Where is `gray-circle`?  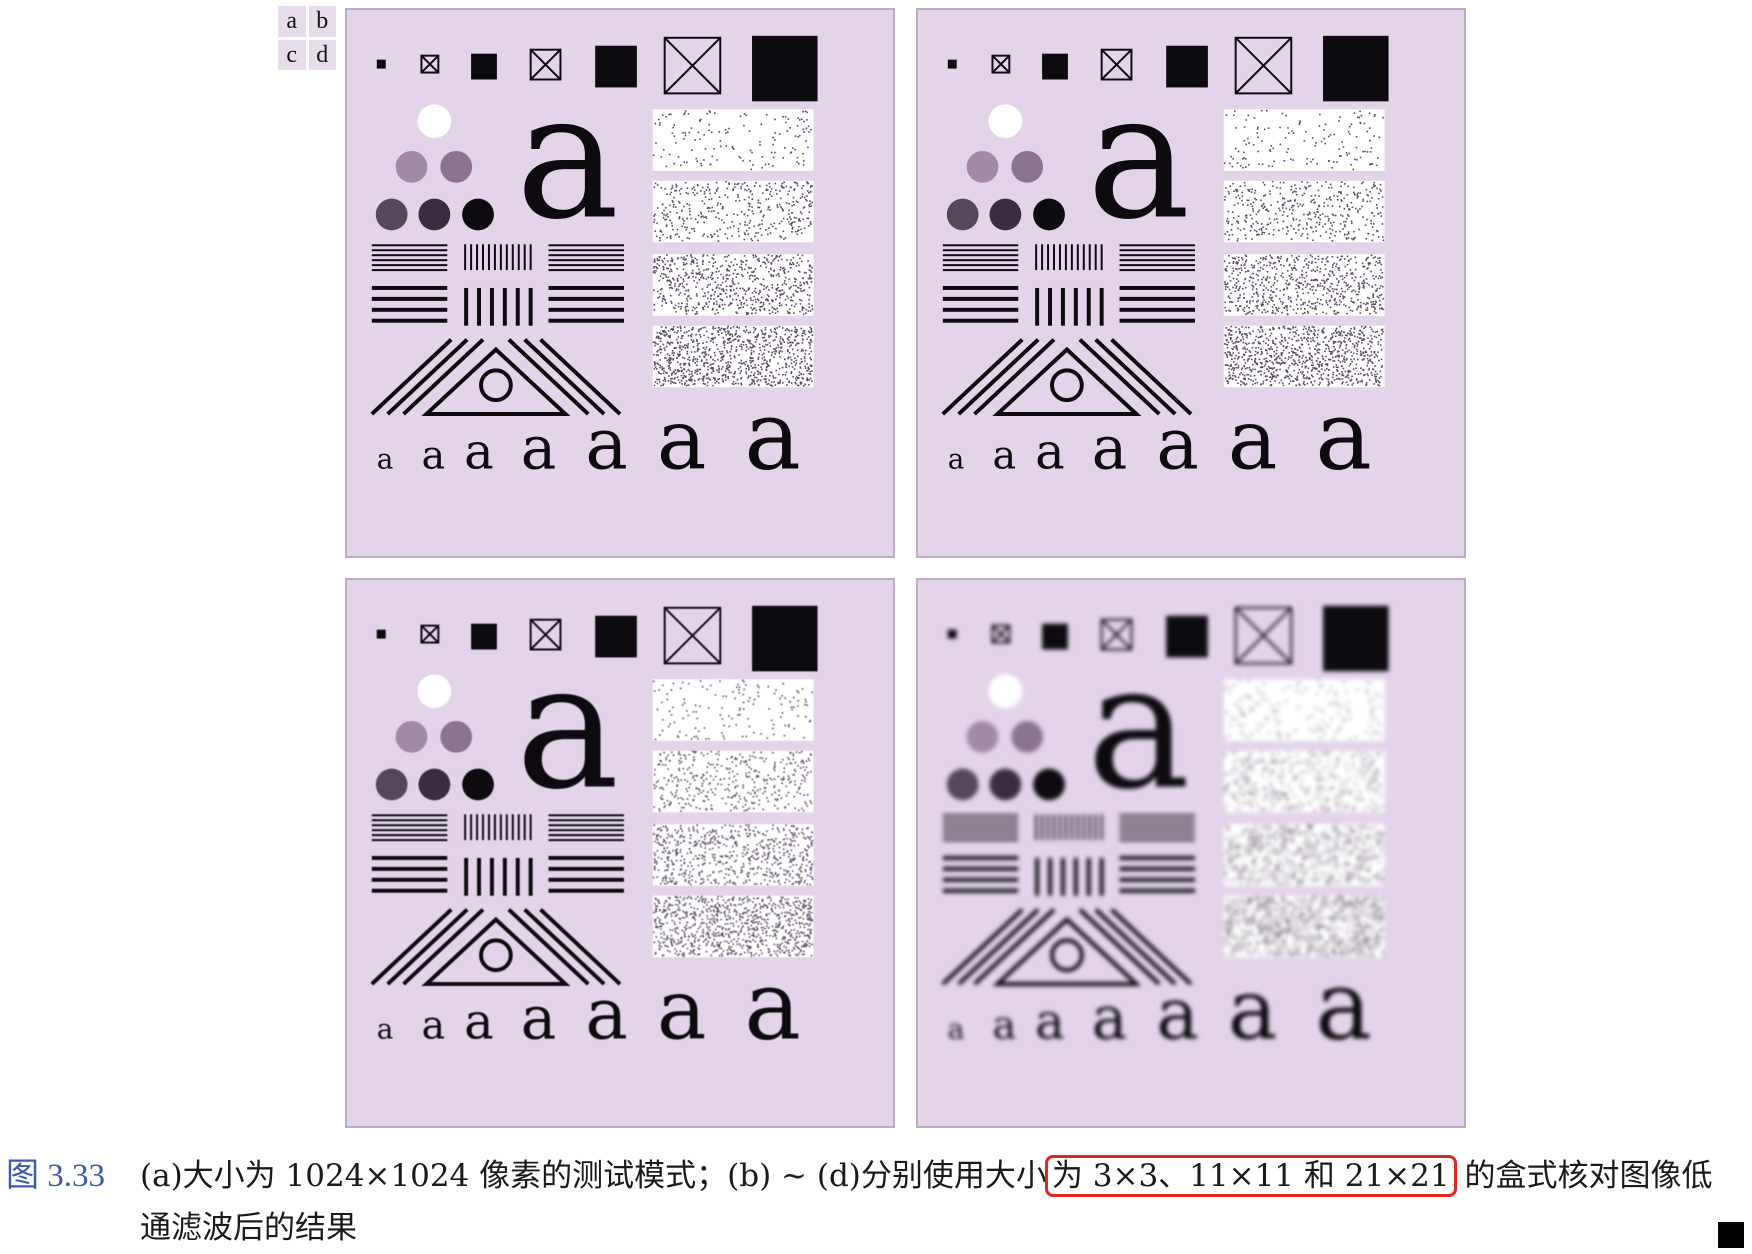 gray-circle is located at coordinates (411, 736).